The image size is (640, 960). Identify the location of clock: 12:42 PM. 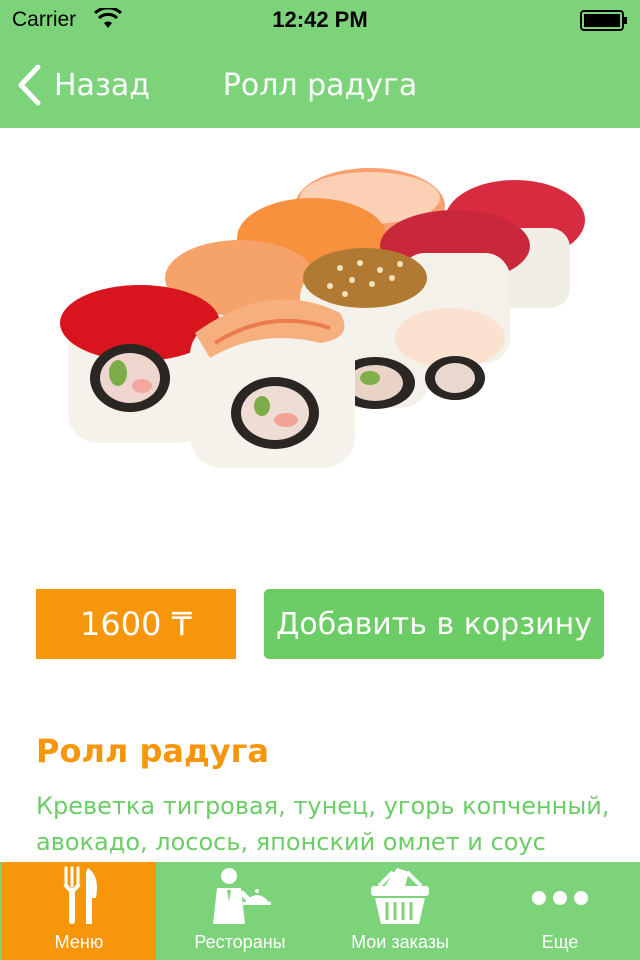
(320, 19).